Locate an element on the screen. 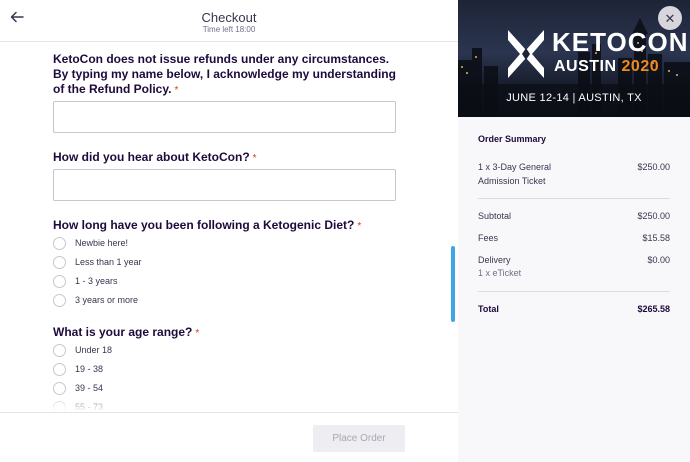  subtotal-label: Subtotal is located at coordinates (495, 216).